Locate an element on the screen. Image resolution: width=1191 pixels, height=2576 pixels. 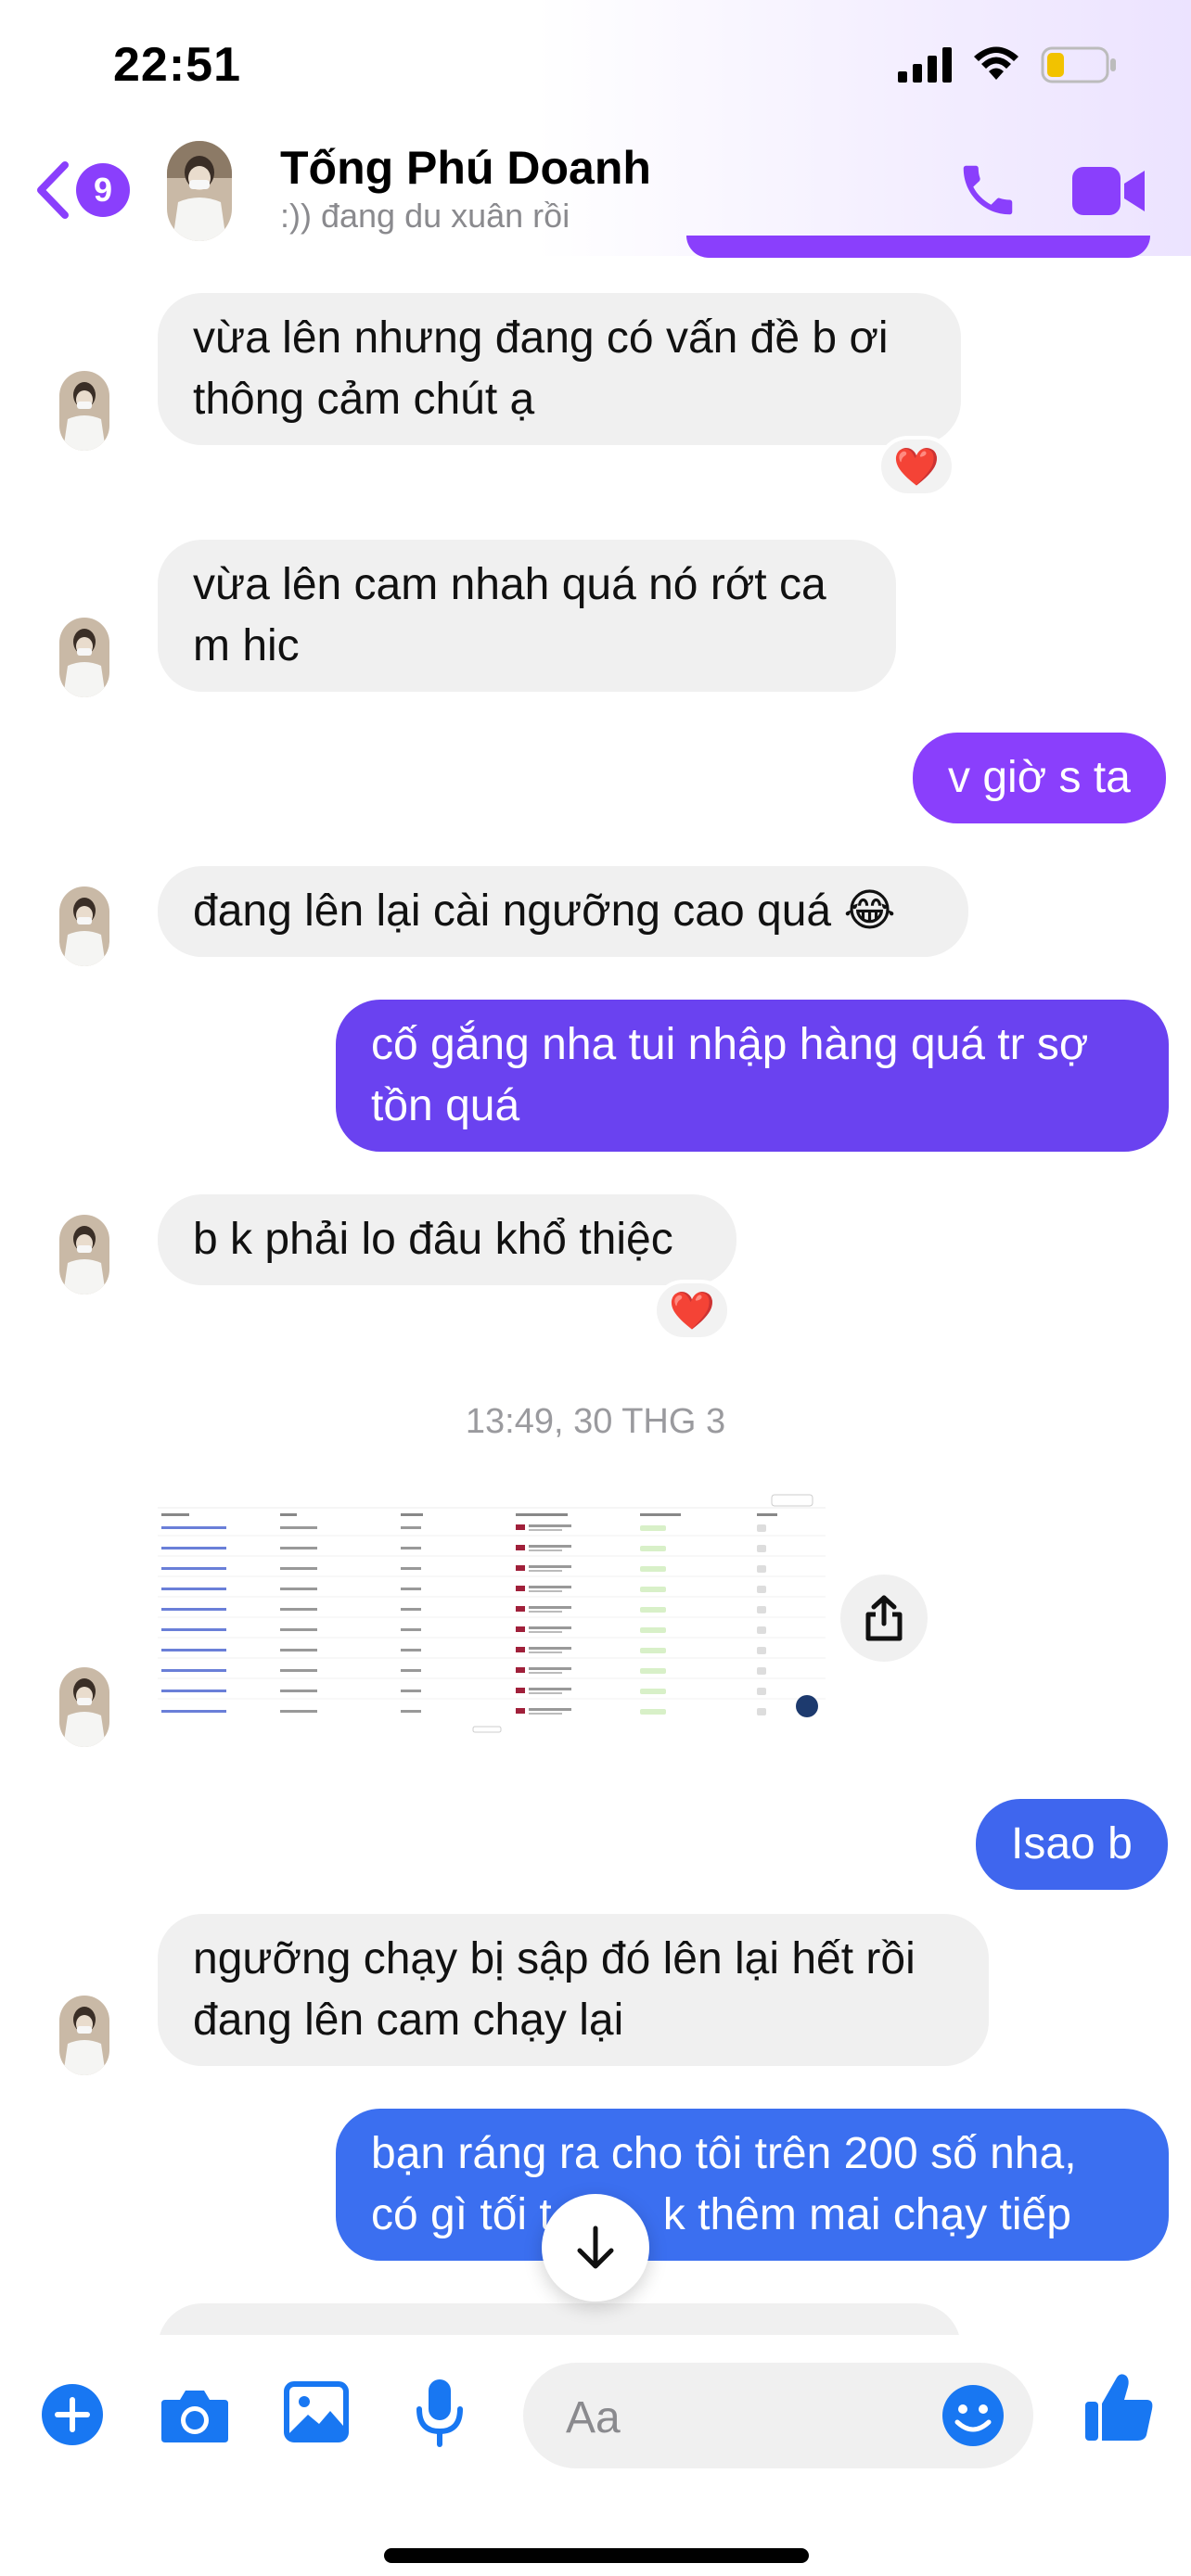
gallery-button is located at coordinates (316, 2414).